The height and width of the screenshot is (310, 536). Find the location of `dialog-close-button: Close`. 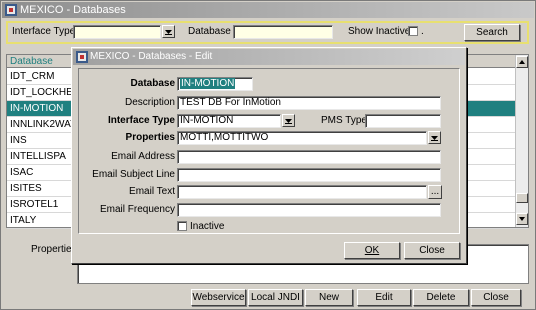

dialog-close-button: Close is located at coordinates (432, 250).